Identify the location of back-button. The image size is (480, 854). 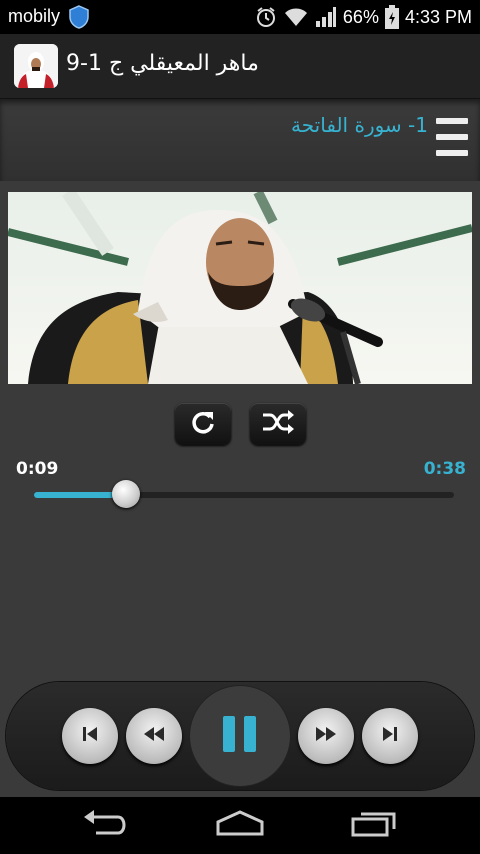
(106, 825).